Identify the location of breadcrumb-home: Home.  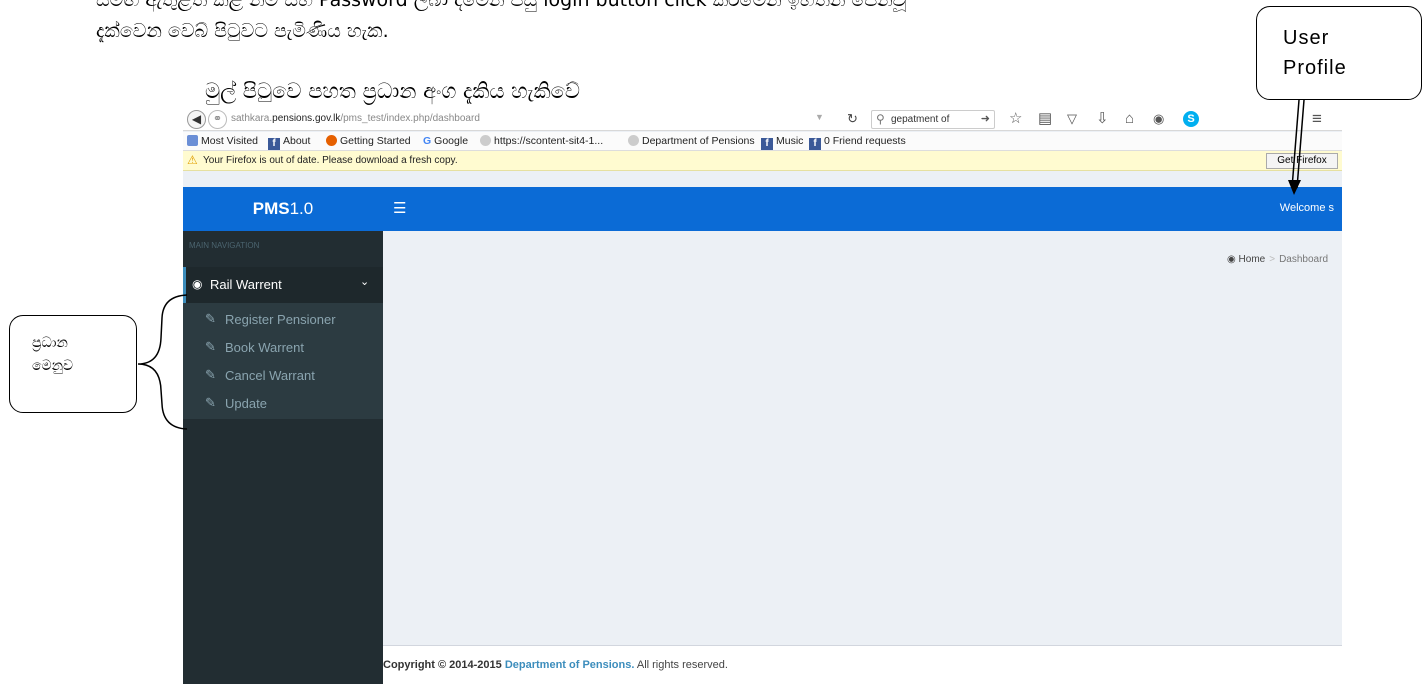
(1252, 259).